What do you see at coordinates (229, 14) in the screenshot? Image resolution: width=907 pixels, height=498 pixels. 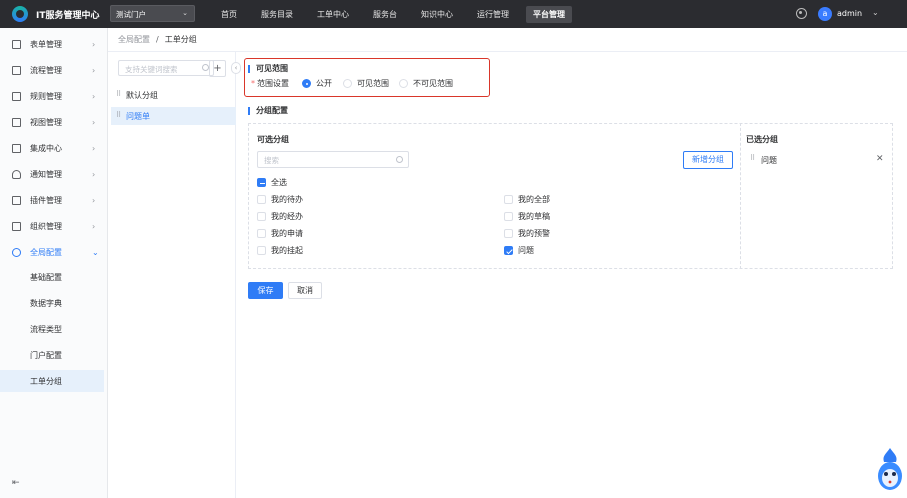 I see `nav-home: 首页` at bounding box center [229, 14].